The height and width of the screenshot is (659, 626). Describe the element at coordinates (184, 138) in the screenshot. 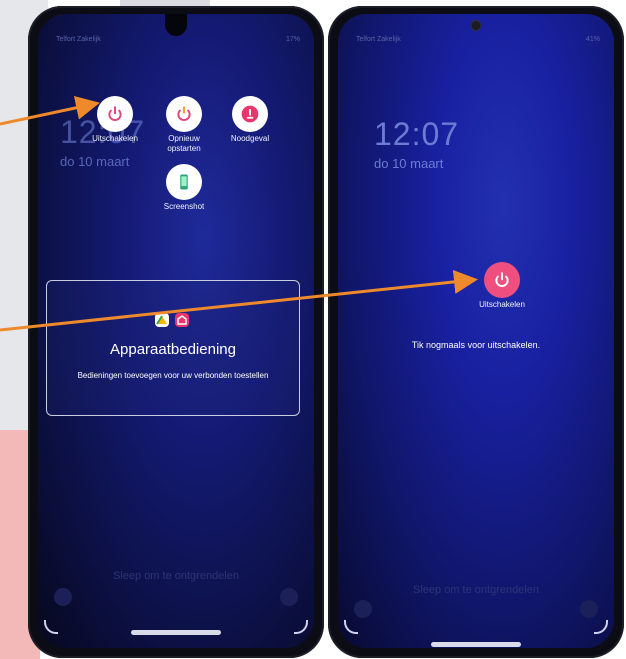

I see `restart-label-line1: Opnieuw` at that location.